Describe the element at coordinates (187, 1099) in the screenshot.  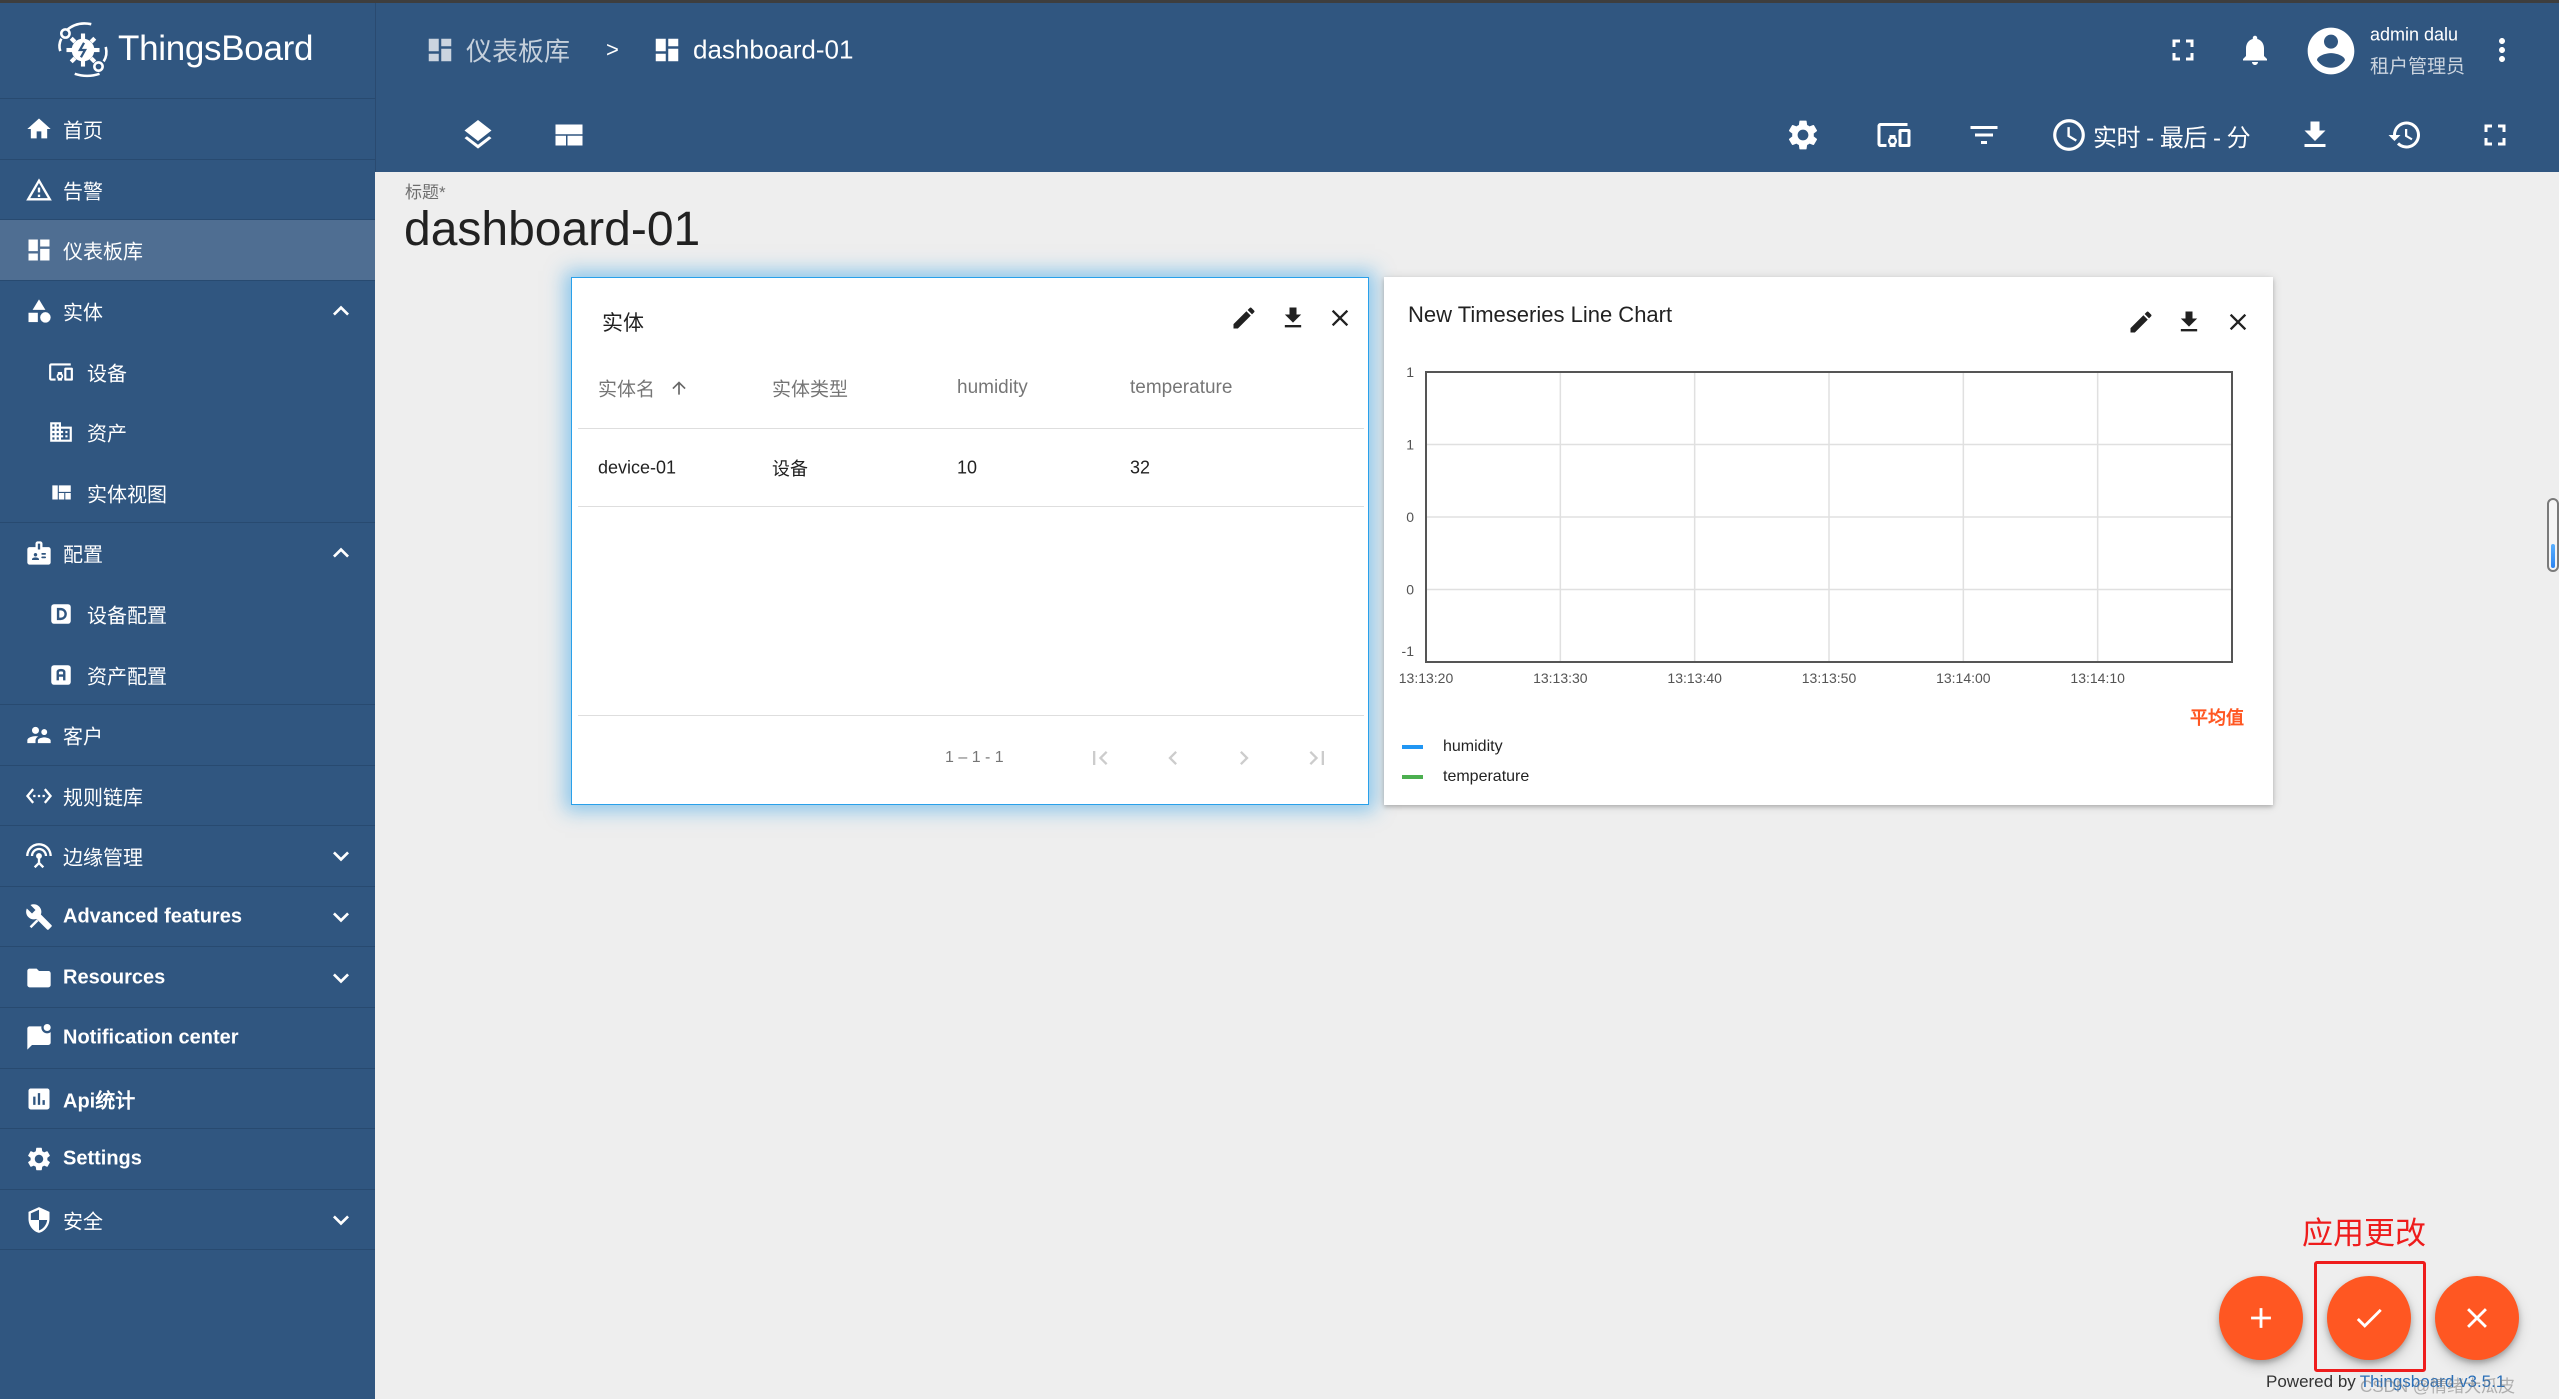
I see `sidebar-item-api-usage: Api统计` at that location.